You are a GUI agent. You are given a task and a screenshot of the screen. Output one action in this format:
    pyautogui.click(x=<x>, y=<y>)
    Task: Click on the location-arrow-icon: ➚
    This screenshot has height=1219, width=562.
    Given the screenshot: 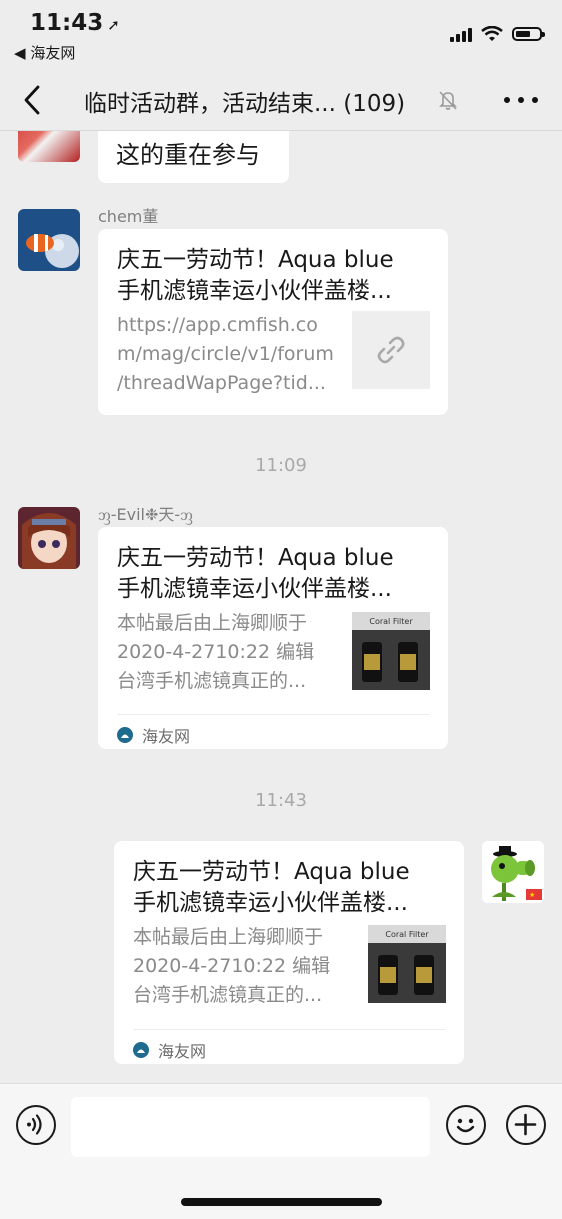 What is the action you would take?
    pyautogui.click(x=113, y=25)
    